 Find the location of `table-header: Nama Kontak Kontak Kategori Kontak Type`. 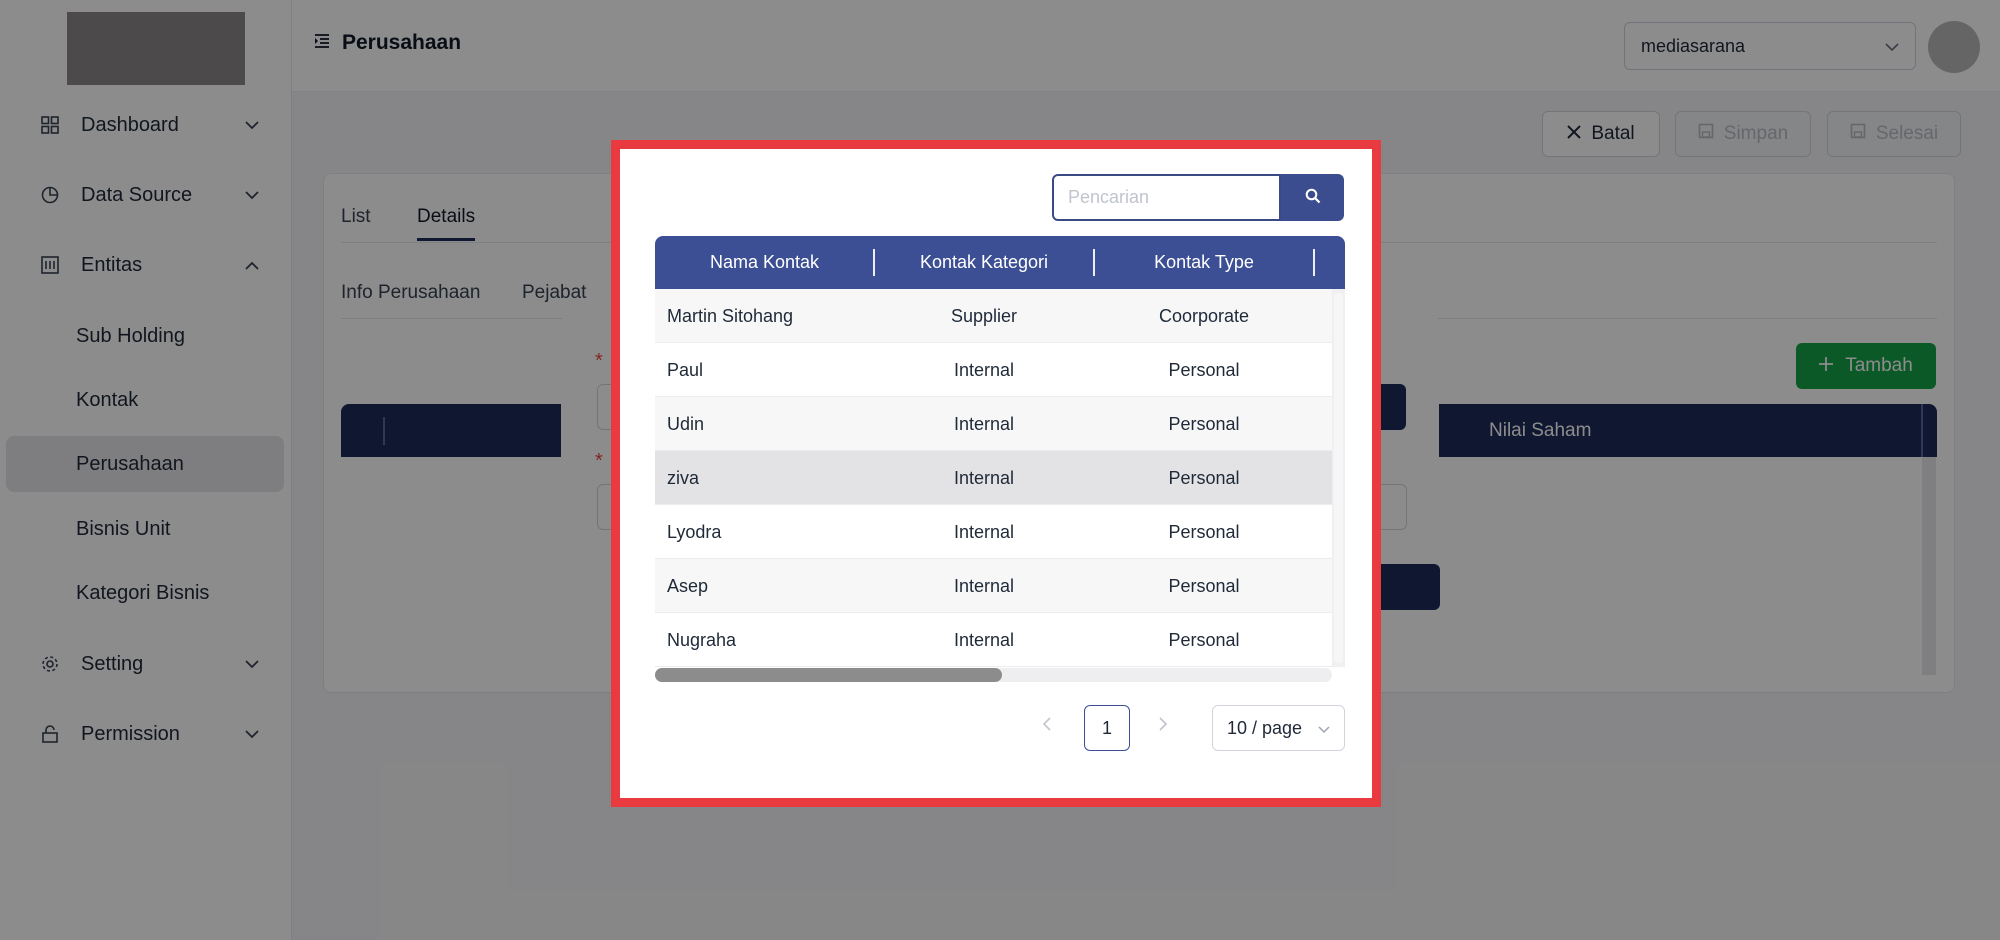

table-header: Nama Kontak Kontak Kategori Kontak Type is located at coordinates (1000, 262).